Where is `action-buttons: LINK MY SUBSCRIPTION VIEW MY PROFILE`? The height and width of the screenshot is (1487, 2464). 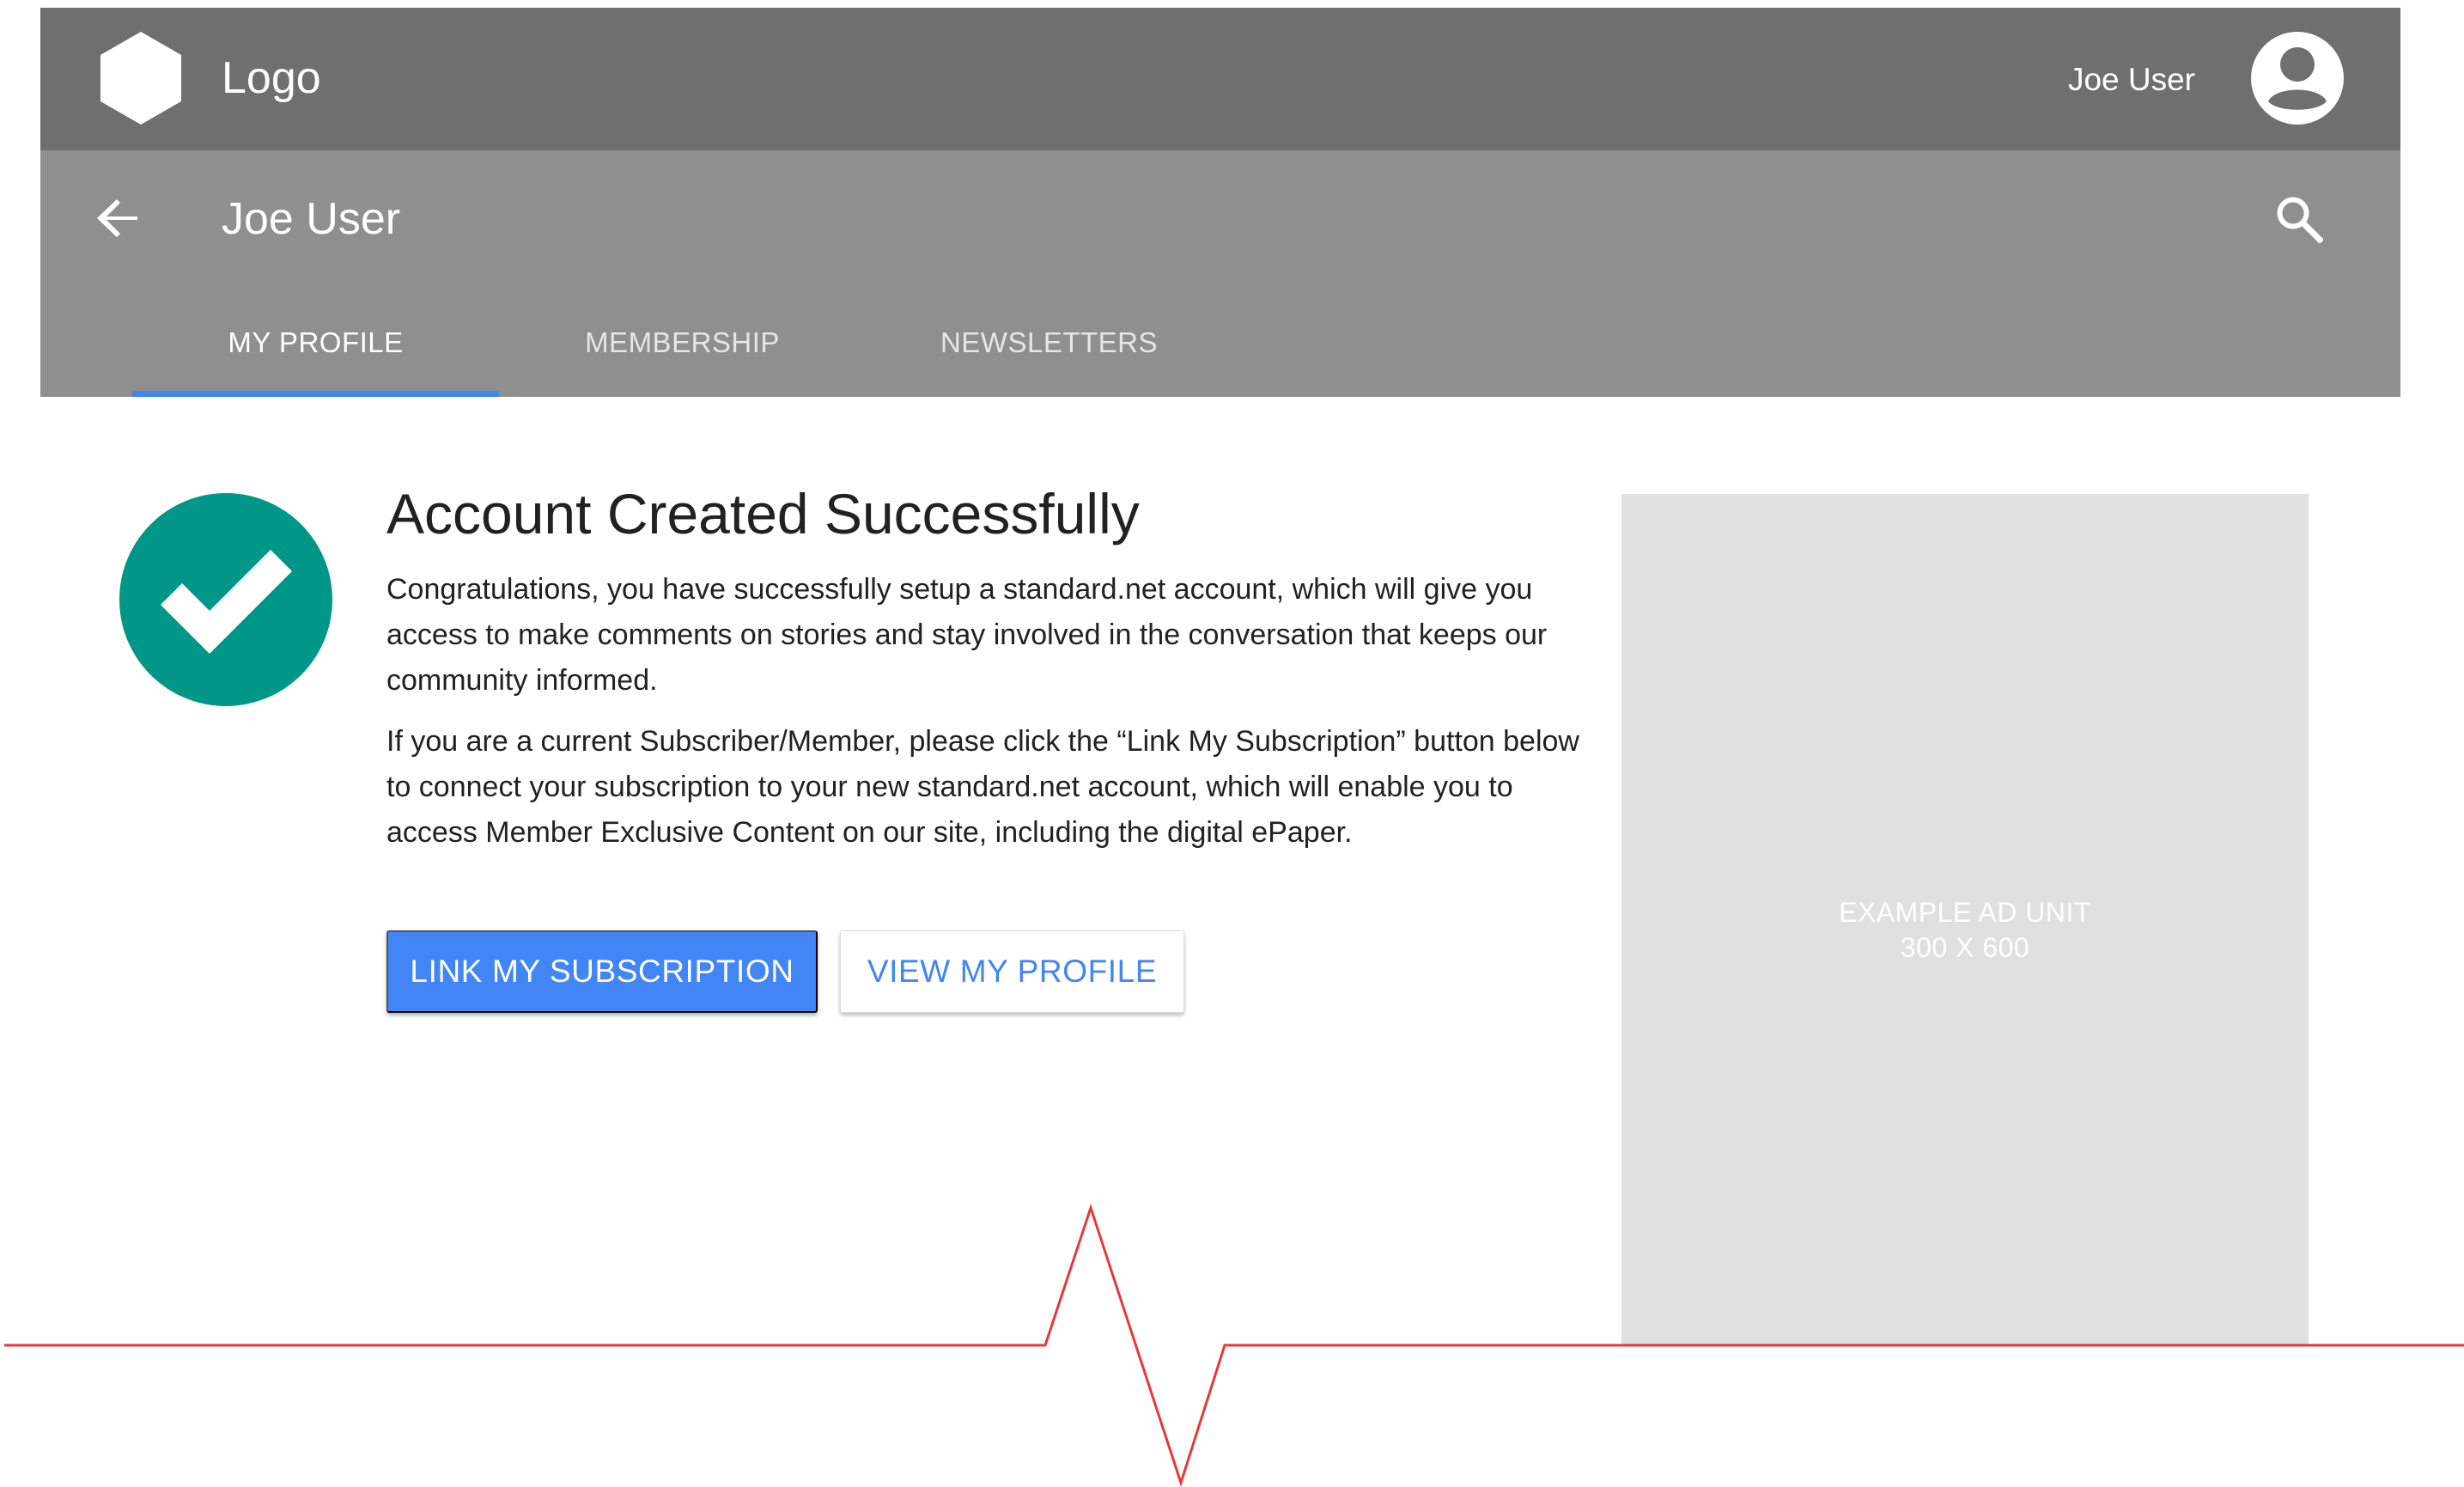 action-buttons: LINK MY SUBSCRIPTION VIEW MY PROFILE is located at coordinates (785, 971).